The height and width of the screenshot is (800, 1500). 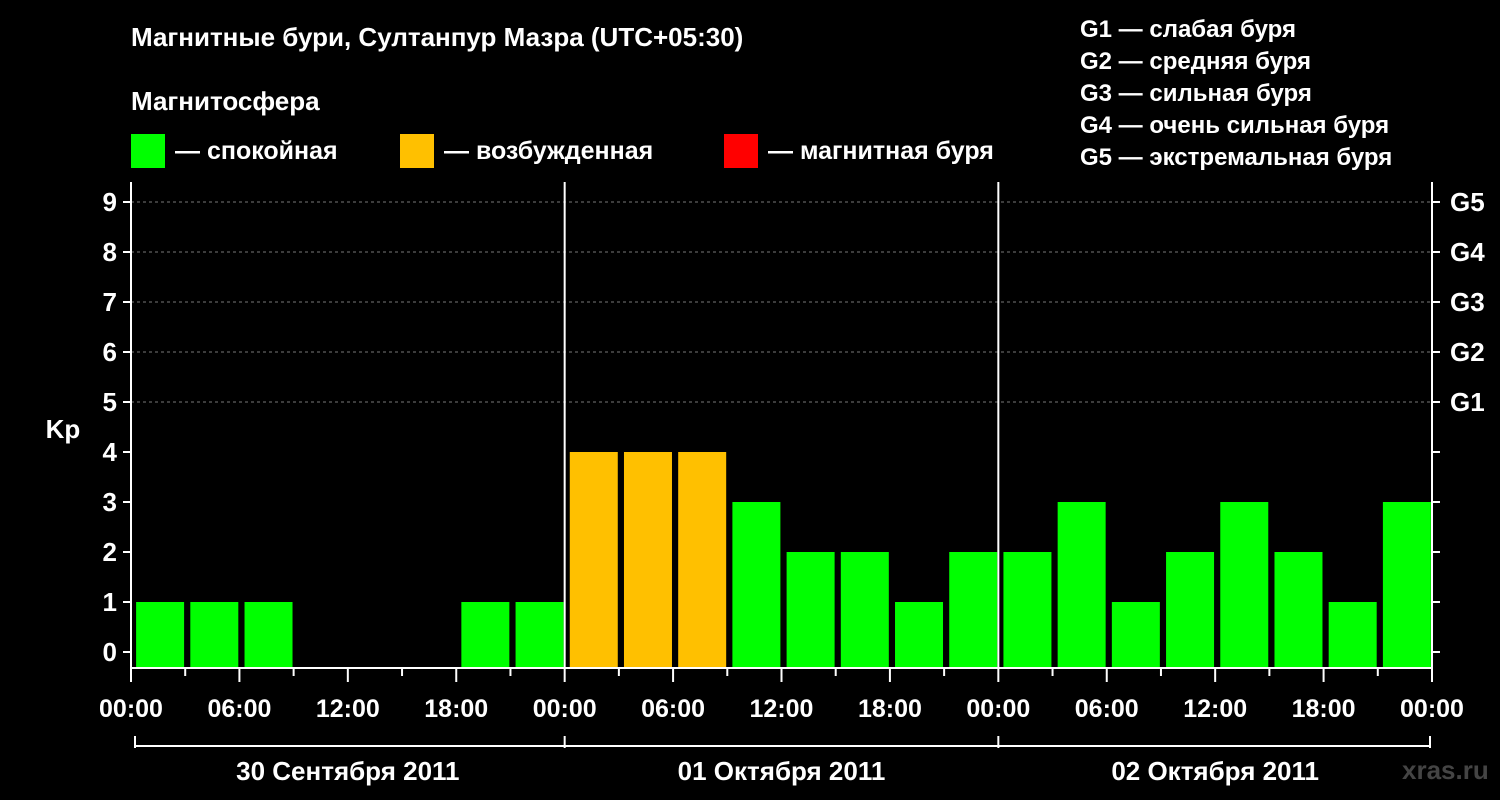 What do you see at coordinates (110, 252) in the screenshot?
I see `y-tick-label: 8` at bounding box center [110, 252].